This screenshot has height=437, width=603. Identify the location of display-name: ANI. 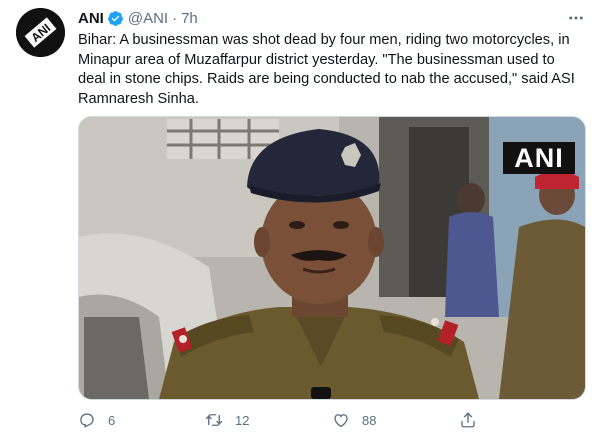
(91, 18).